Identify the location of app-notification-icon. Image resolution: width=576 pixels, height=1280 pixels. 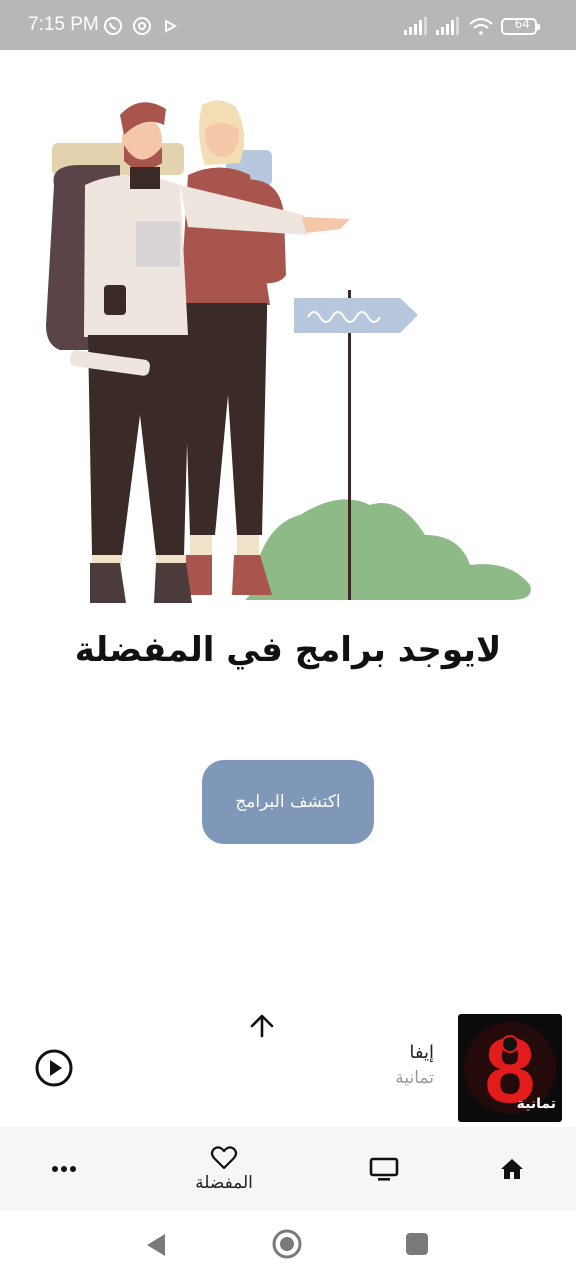
(142, 26).